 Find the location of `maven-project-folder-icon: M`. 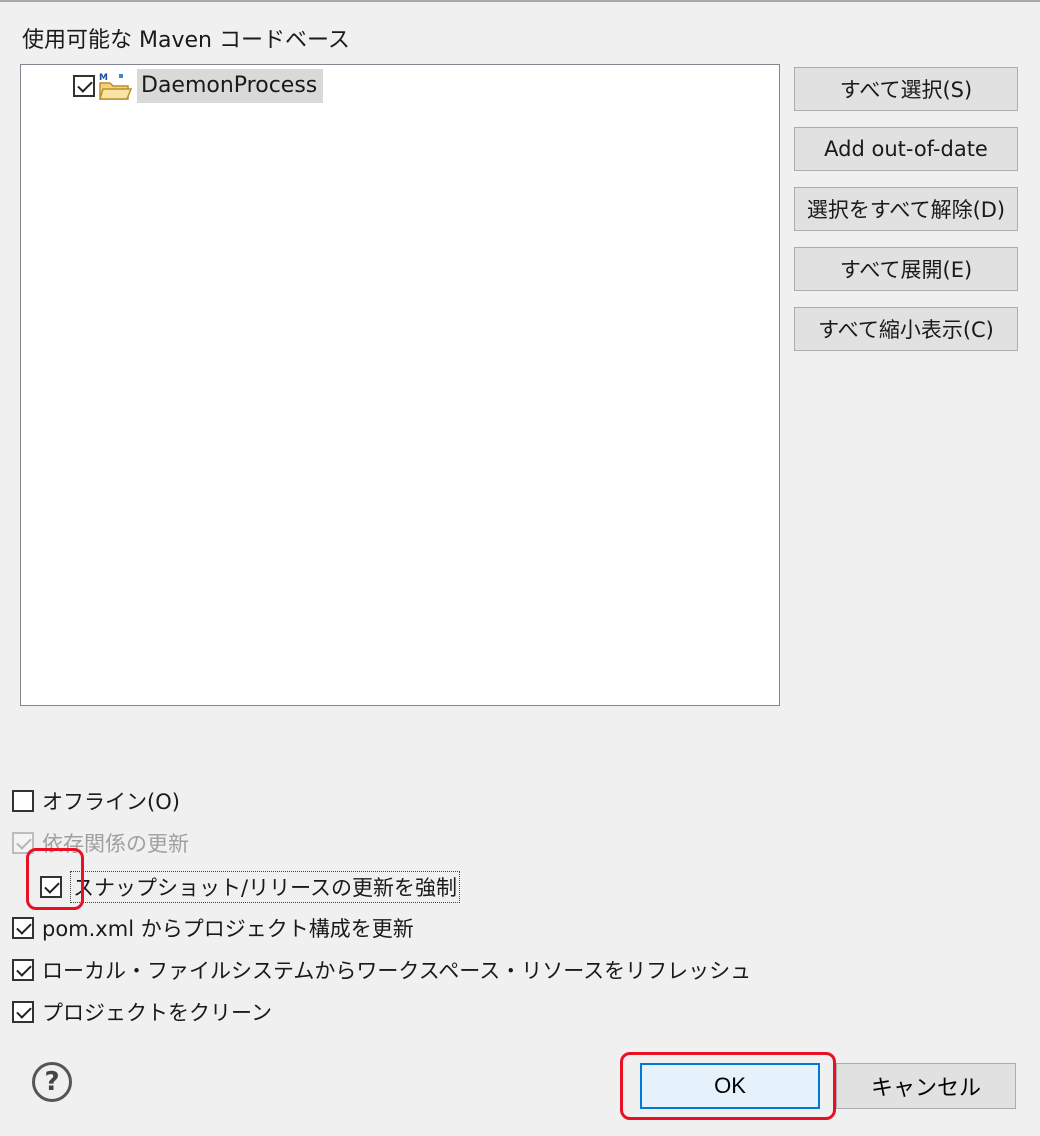

maven-project-folder-icon: M is located at coordinates (115, 86).